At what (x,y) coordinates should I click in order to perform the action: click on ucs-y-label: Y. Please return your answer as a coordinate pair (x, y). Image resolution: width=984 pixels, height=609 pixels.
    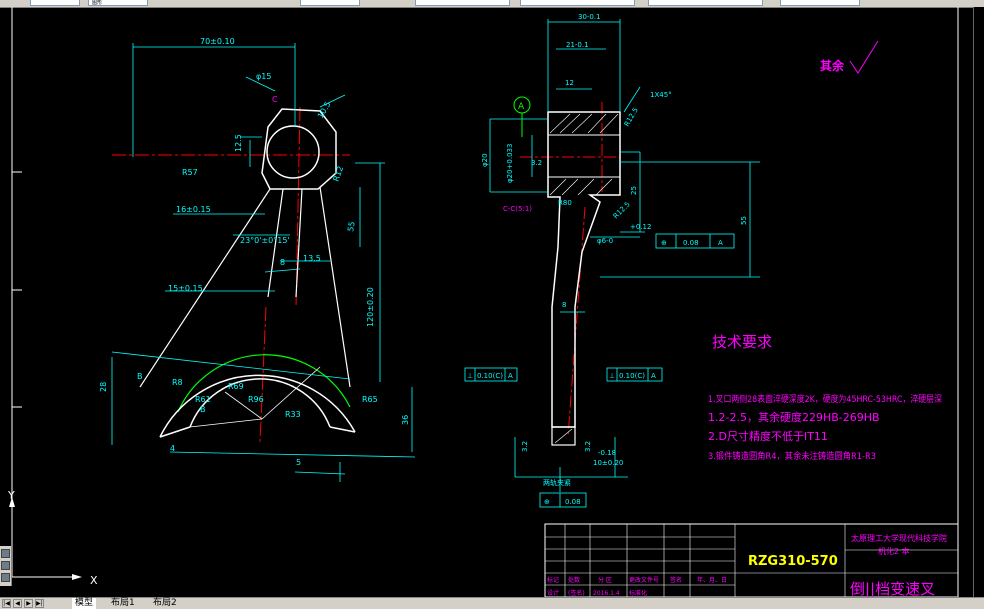
    Looking at the image, I should click on (11, 495).